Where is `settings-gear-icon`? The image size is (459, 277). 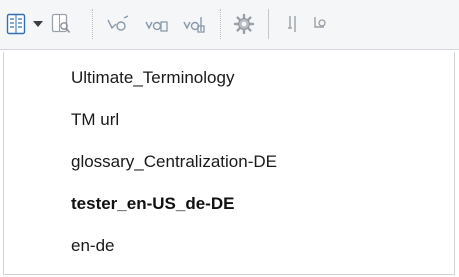
settings-gear-icon is located at coordinates (244, 24).